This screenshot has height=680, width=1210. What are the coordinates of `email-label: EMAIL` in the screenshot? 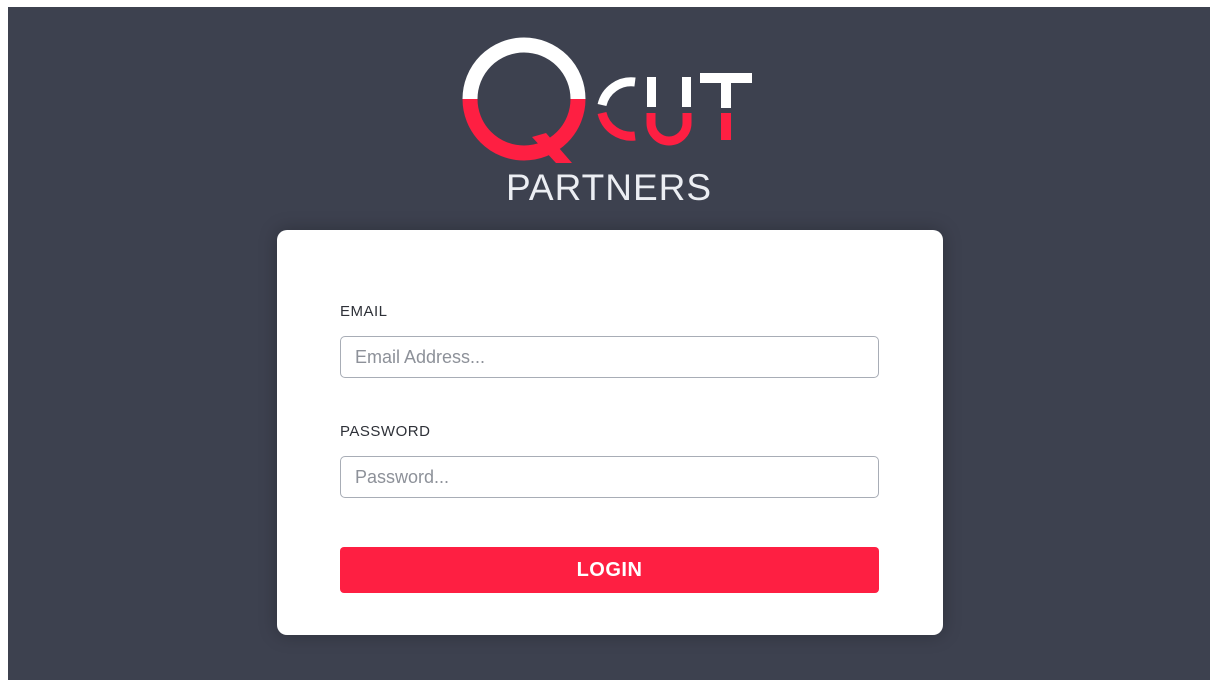 It's located at (364, 311).